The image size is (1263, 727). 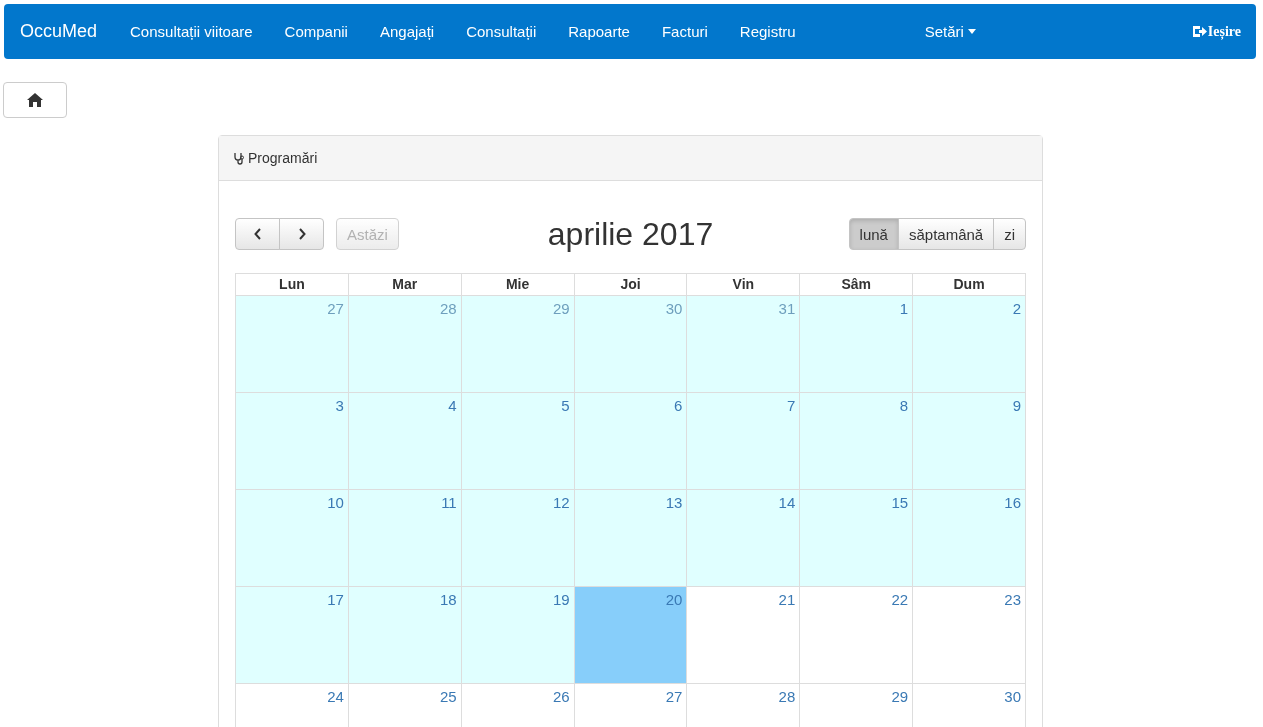 What do you see at coordinates (969, 538) in the screenshot?
I see `day-cell: 16` at bounding box center [969, 538].